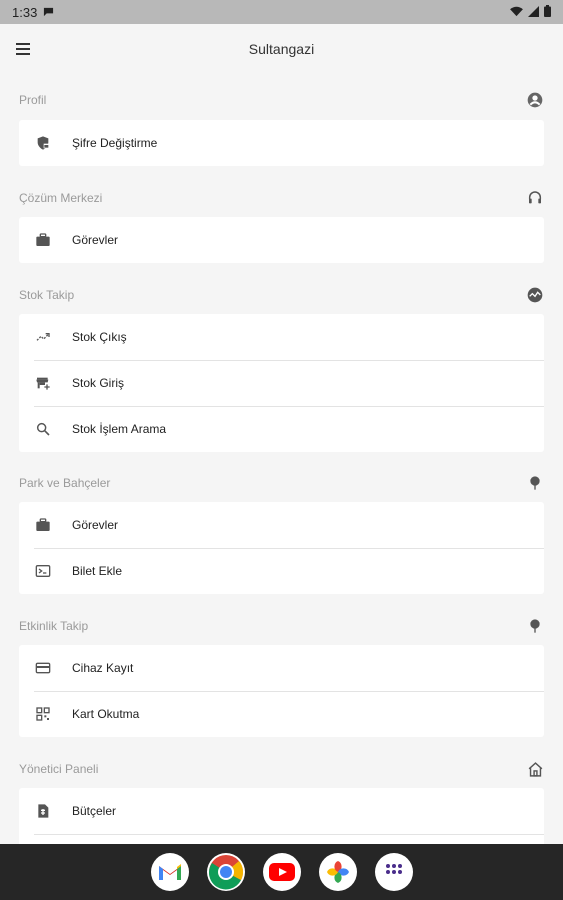  Describe the element at coordinates (281, 483) in the screenshot. I see `section-header-park-ve-bahceler: Park ve Bahçeler` at that location.